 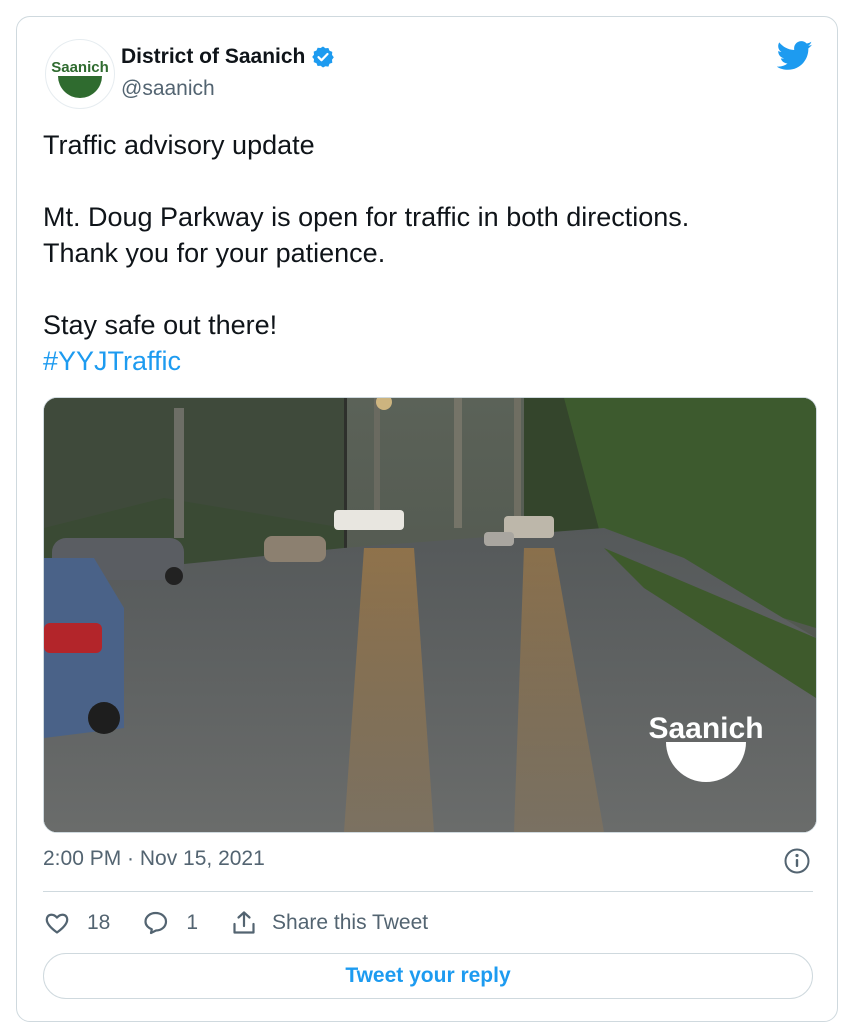 What do you see at coordinates (76, 923) in the screenshot?
I see `like-button: 18` at bounding box center [76, 923].